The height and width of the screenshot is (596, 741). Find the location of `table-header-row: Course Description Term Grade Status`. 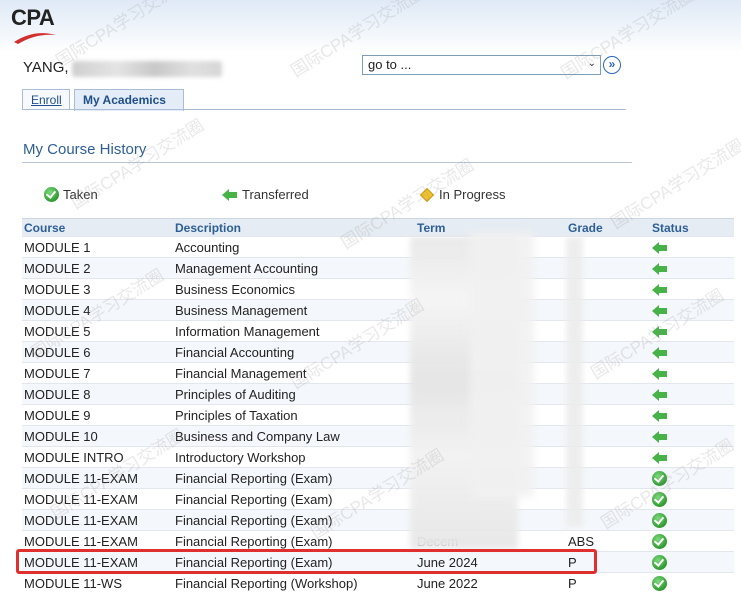

table-header-row: Course Description Term Grade Status is located at coordinates (378, 227).